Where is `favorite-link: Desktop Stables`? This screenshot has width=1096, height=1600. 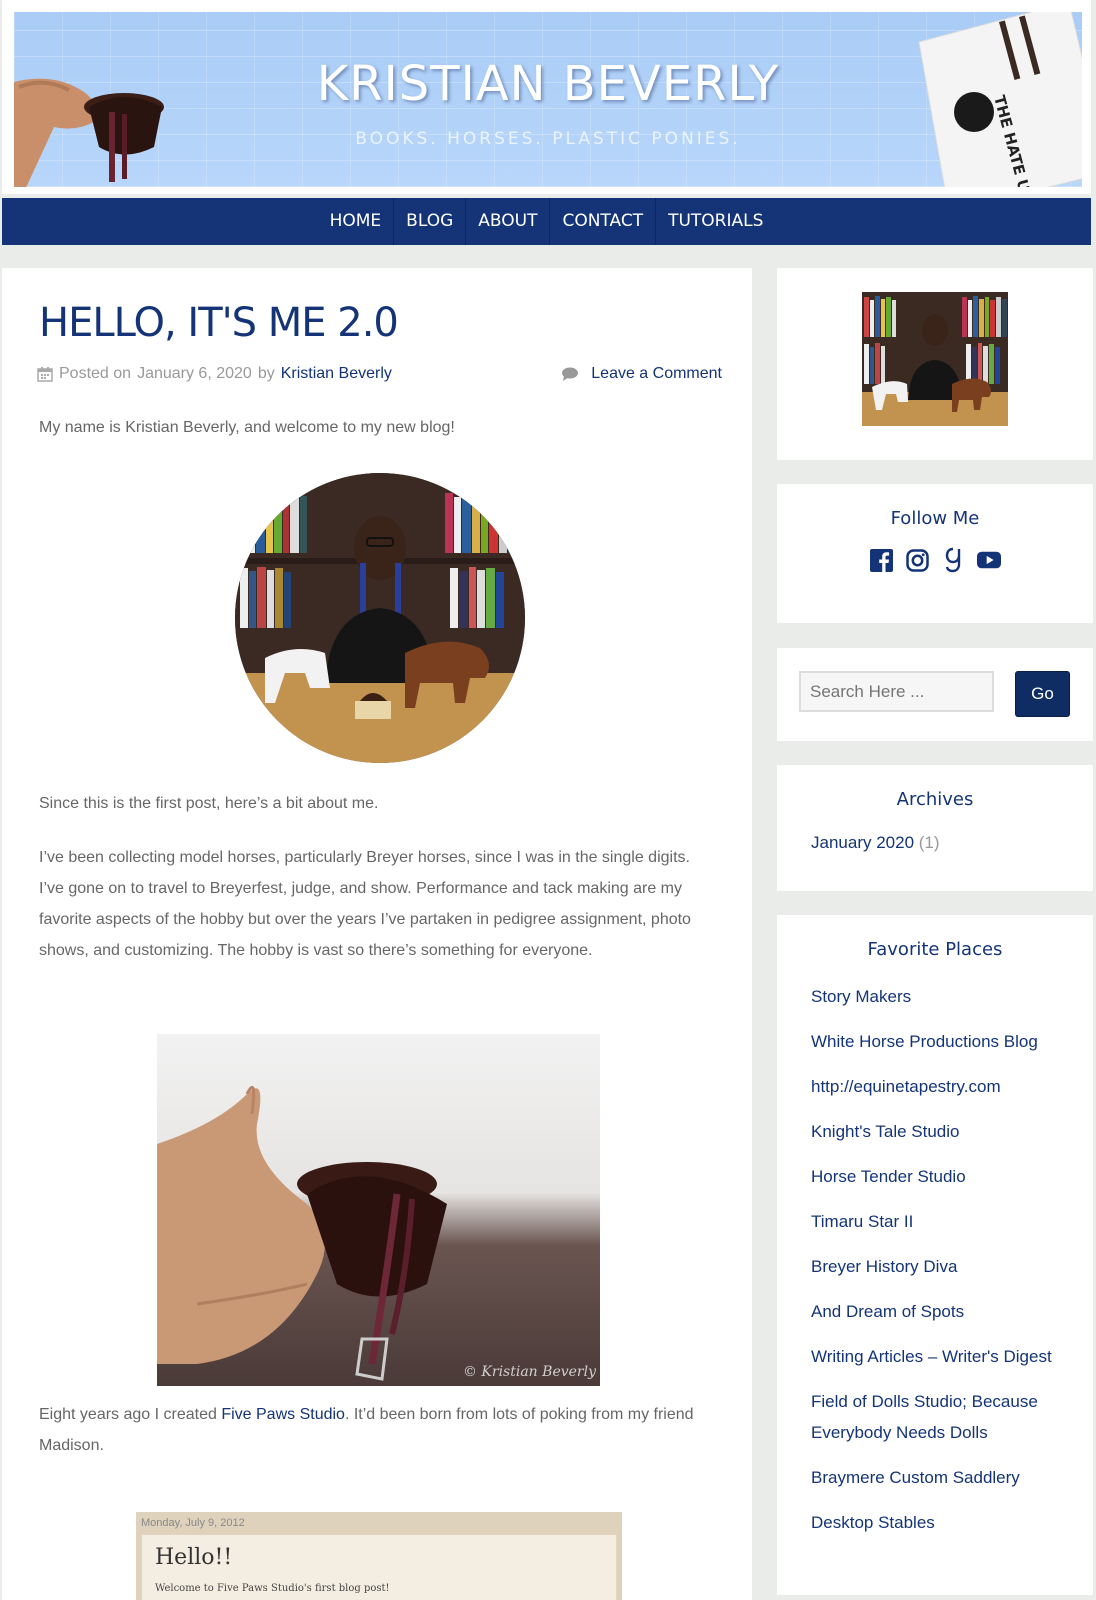
favorite-link: Desktop Stables is located at coordinates (941, 1522).